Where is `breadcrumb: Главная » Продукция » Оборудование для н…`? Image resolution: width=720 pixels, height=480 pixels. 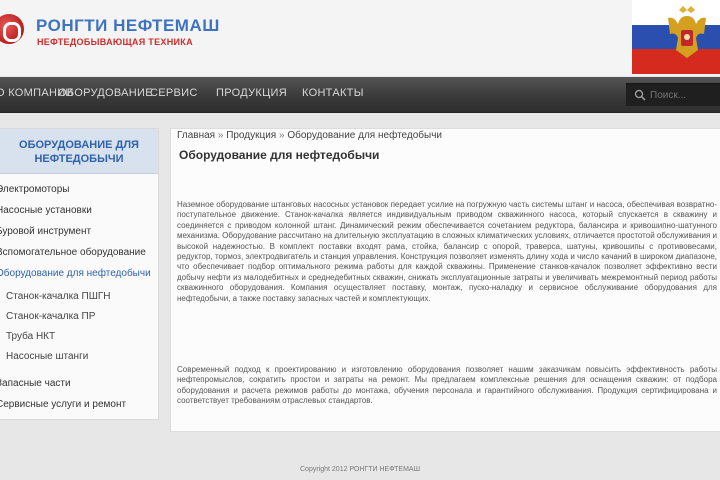
breadcrumb: Главная » Продукция » Оборудование для н… is located at coordinates (309, 135).